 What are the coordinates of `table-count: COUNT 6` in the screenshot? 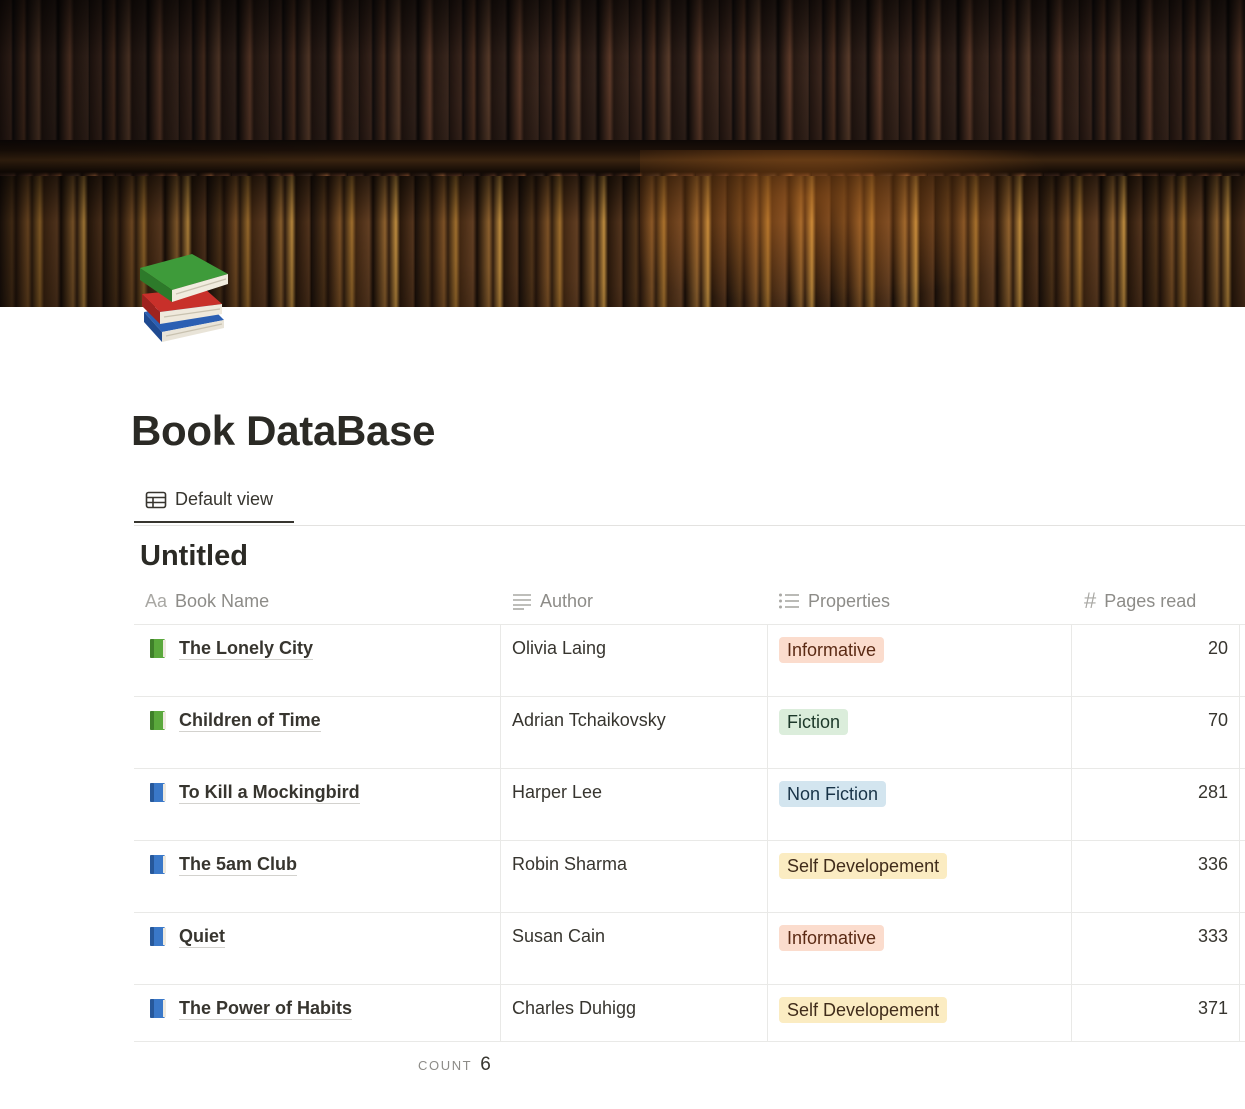 It's located at (454, 1065).